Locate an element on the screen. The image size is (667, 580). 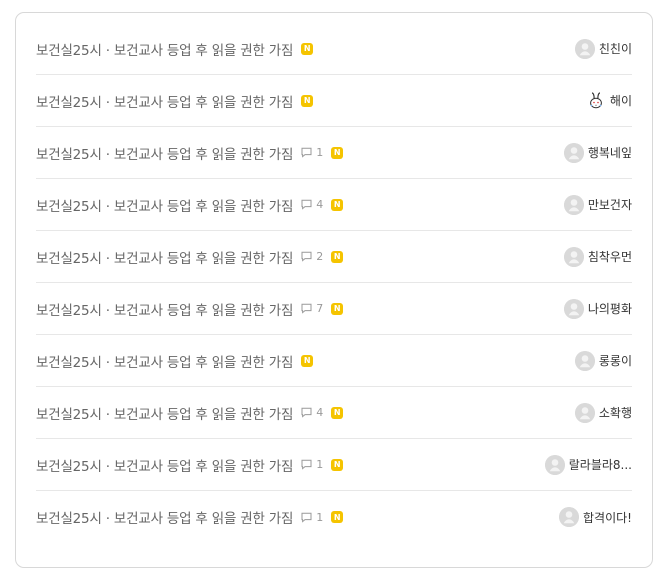
post-row: 보건실25시 · 보건교사 등업 후 읽을 권한 가짐 4 N 만보건자 is located at coordinates (334, 205).